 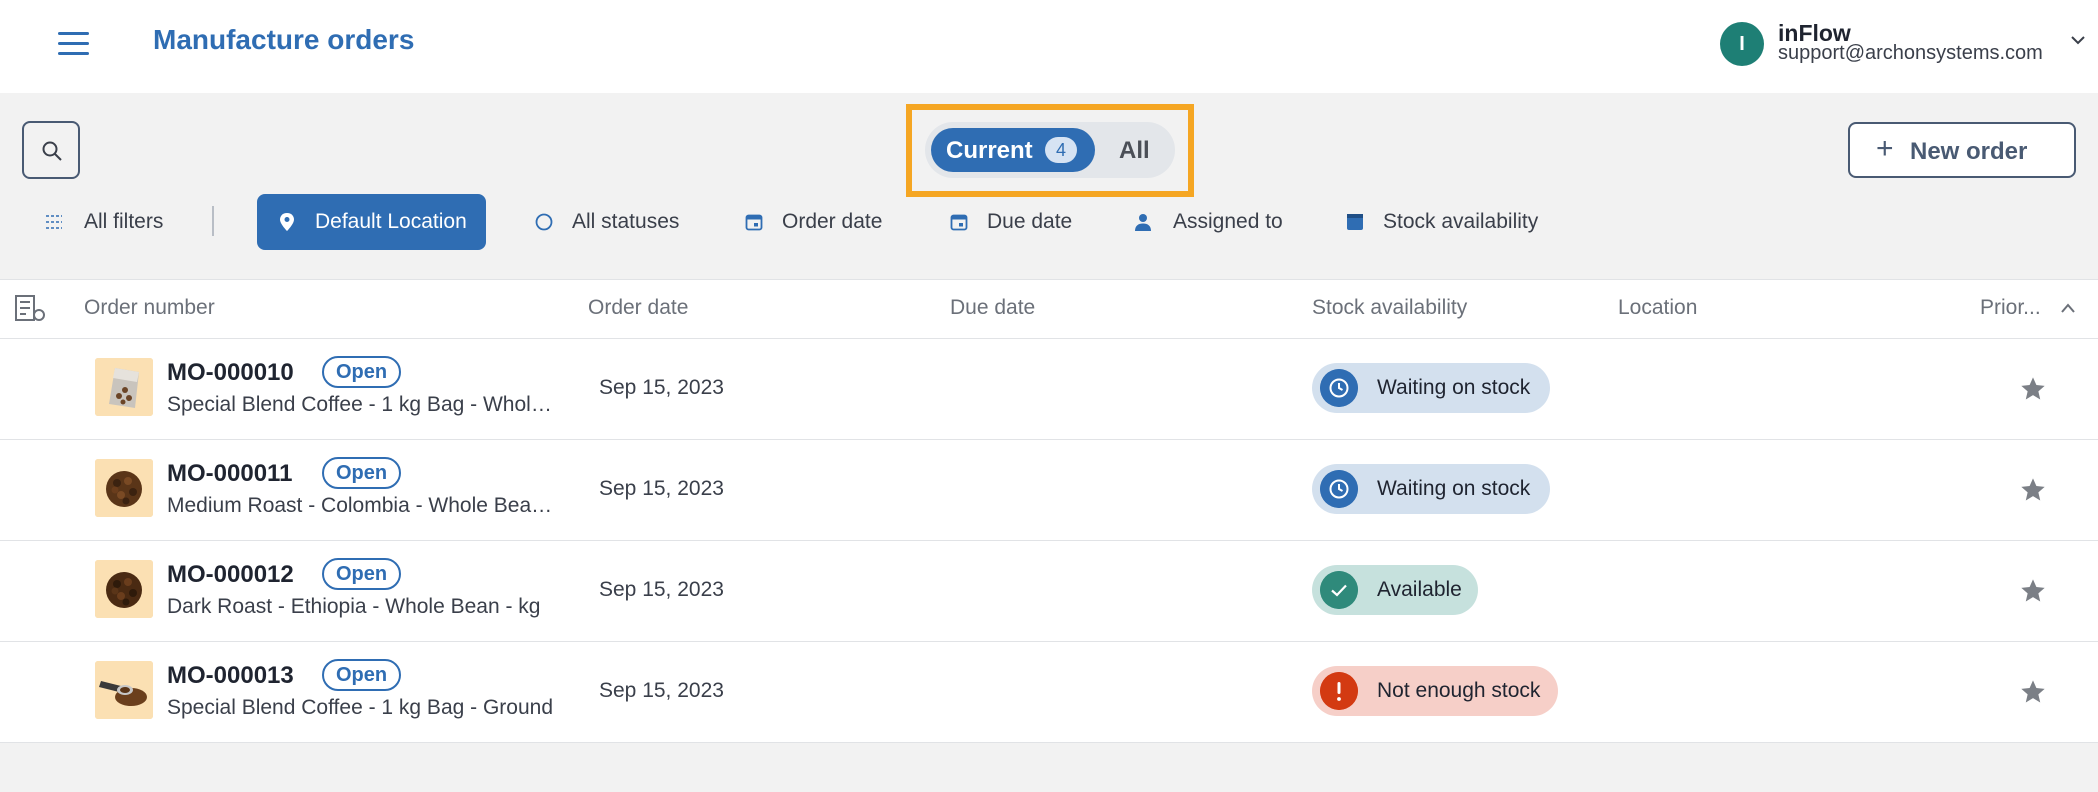 I want to click on location-filter: Default Location, so click(x=371, y=222).